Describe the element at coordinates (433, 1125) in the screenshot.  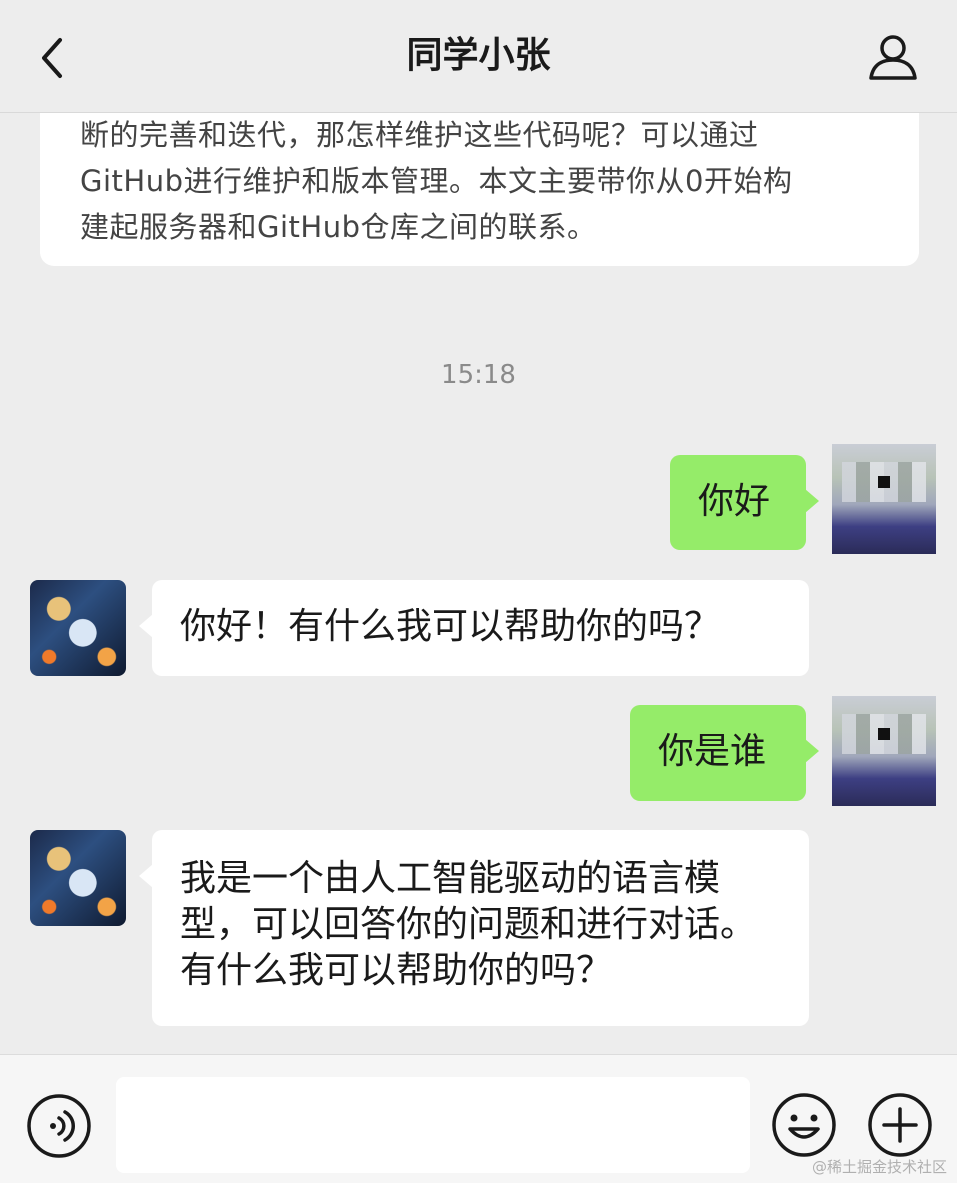
I see `message-input` at that location.